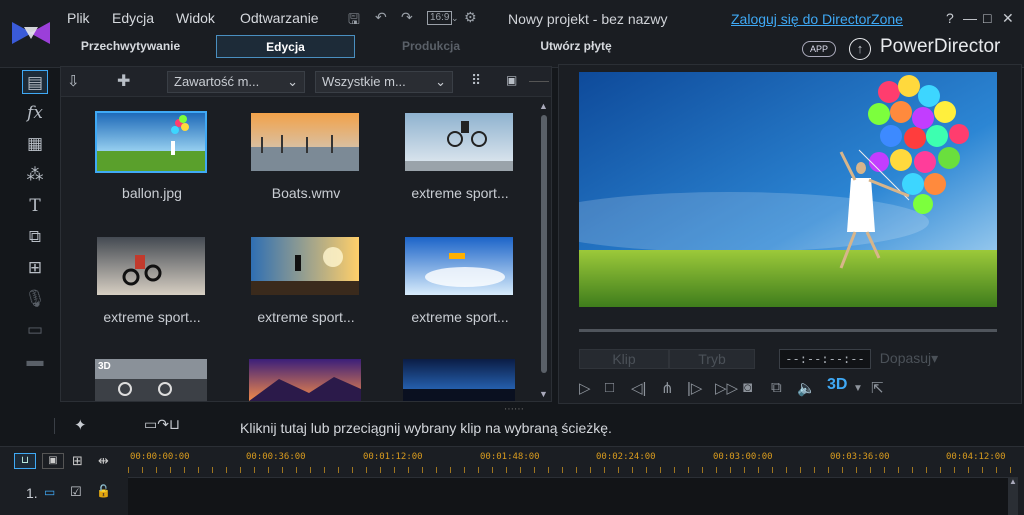  I want to click on scrollbar-thumb, so click(544, 244).